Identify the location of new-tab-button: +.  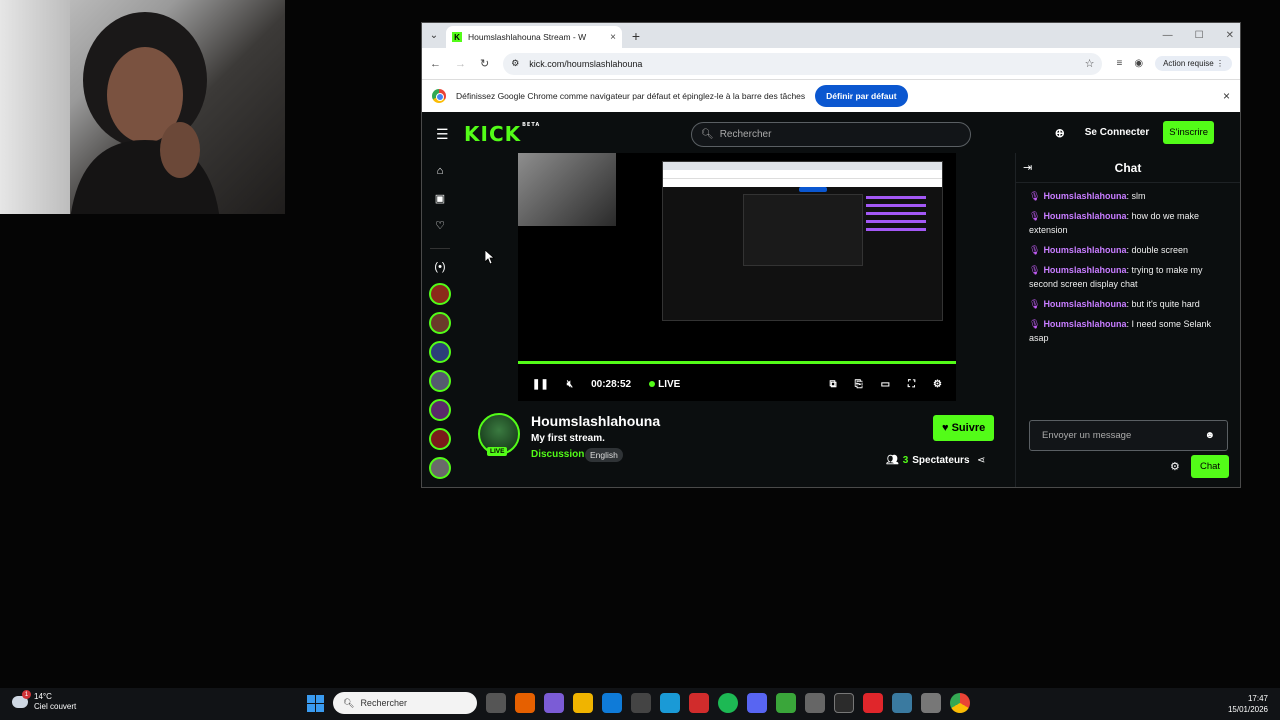
(636, 36).